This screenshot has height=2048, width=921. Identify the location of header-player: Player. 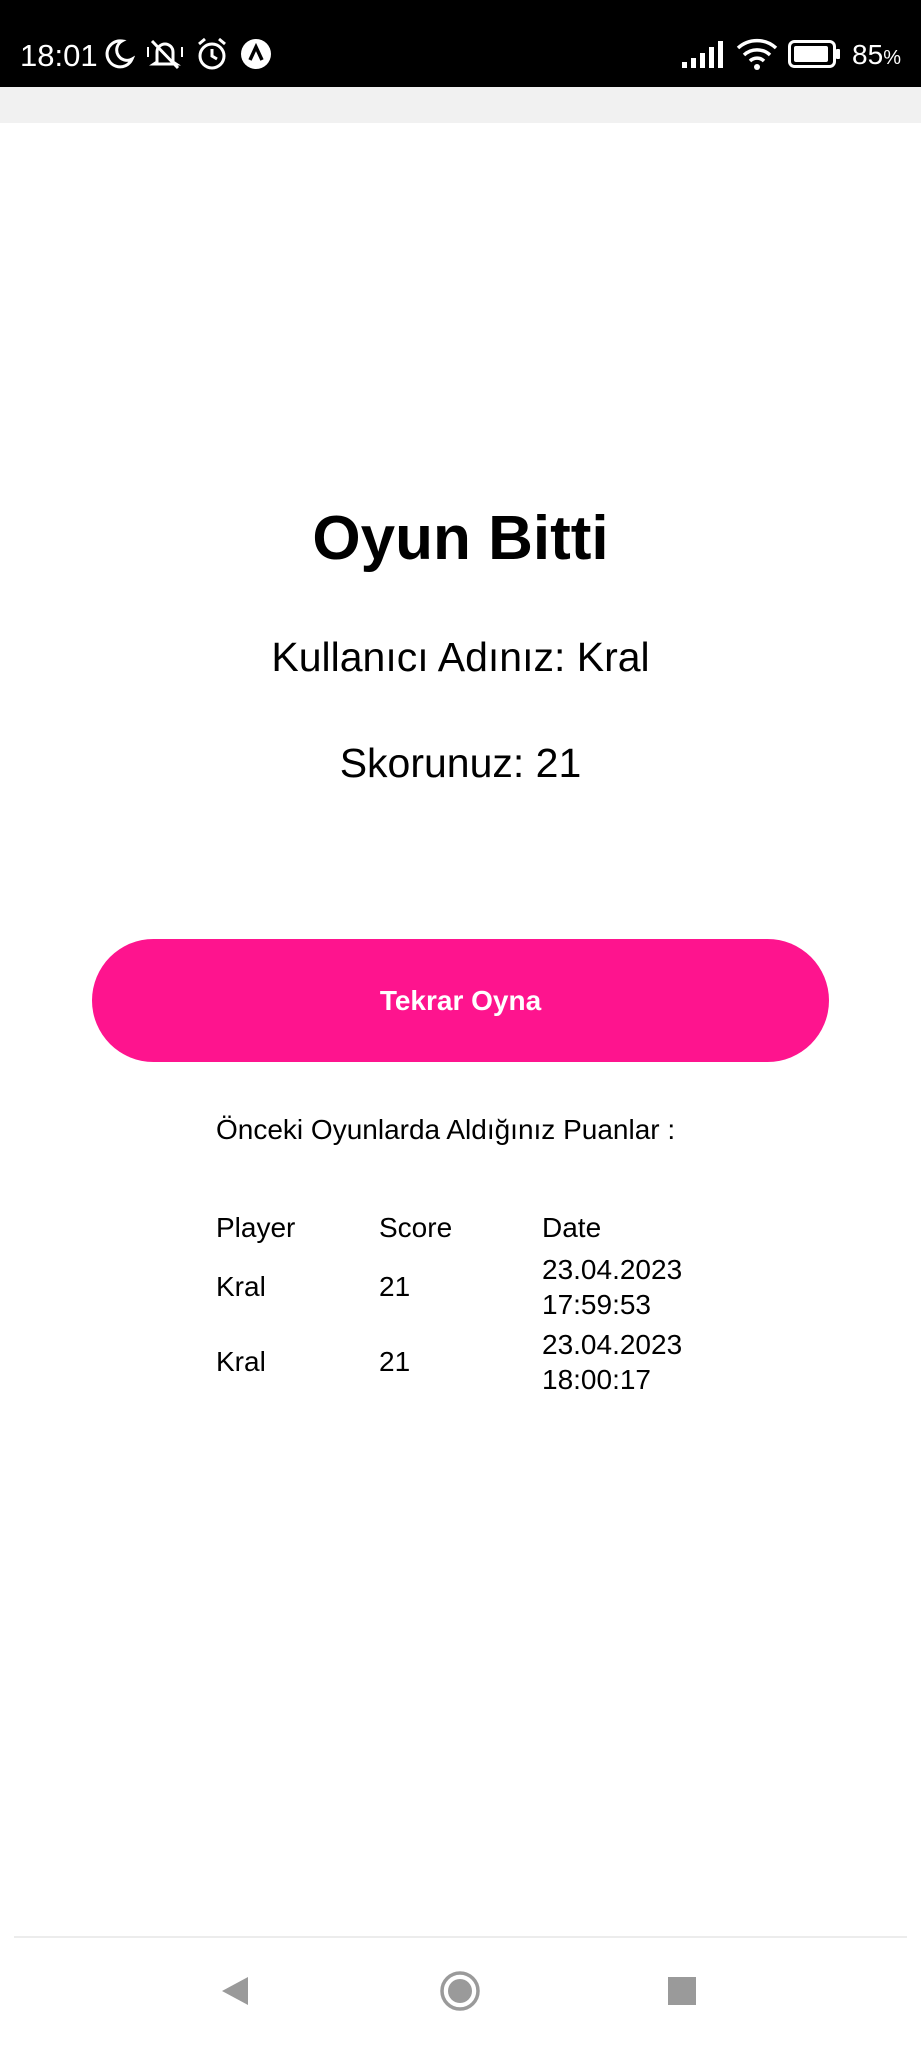
(256, 1227).